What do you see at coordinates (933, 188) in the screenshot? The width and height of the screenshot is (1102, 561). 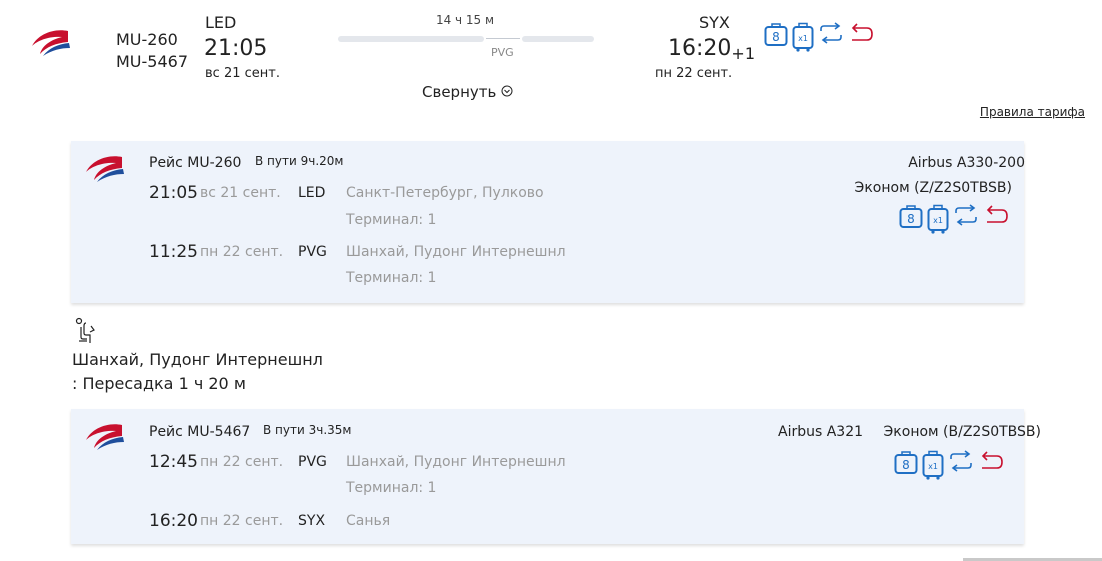 I see `segment-1-cabin-class: Эконом (Z/Z2S0TBSB)` at bounding box center [933, 188].